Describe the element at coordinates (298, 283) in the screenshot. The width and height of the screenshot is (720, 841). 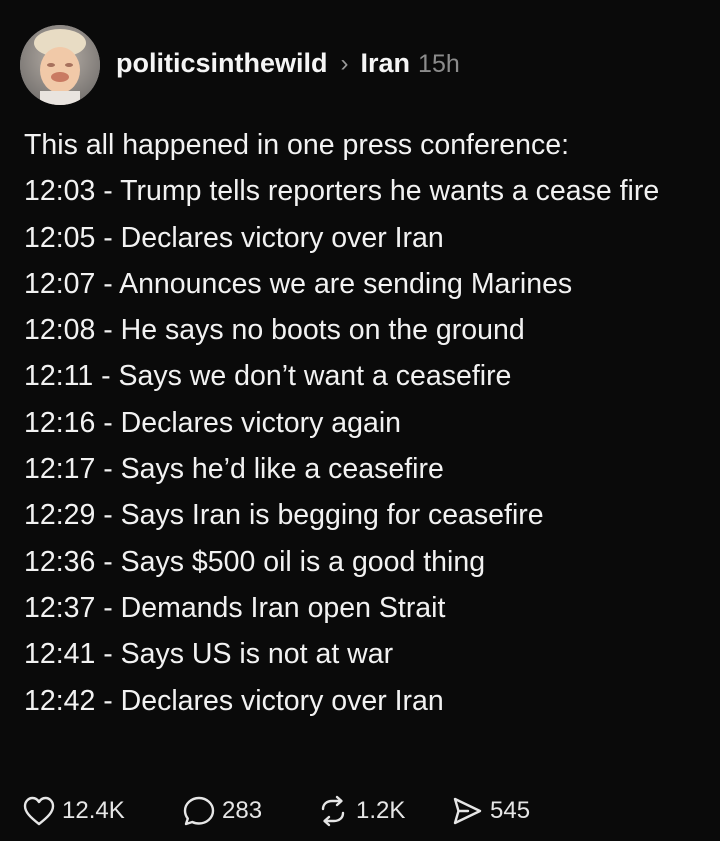
I see `timeline-entry: 12:07 - Announces we are sending Marines` at that location.